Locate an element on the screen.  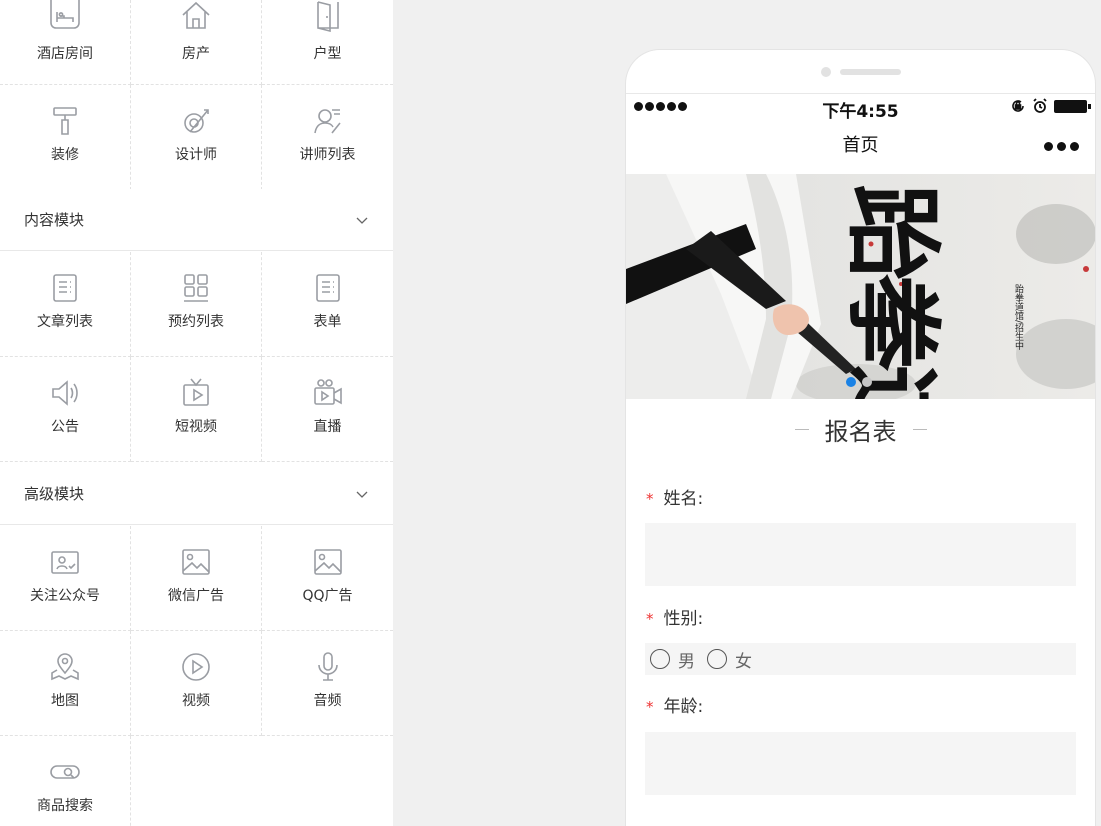
carousel-dot is located at coordinates (867, 382).